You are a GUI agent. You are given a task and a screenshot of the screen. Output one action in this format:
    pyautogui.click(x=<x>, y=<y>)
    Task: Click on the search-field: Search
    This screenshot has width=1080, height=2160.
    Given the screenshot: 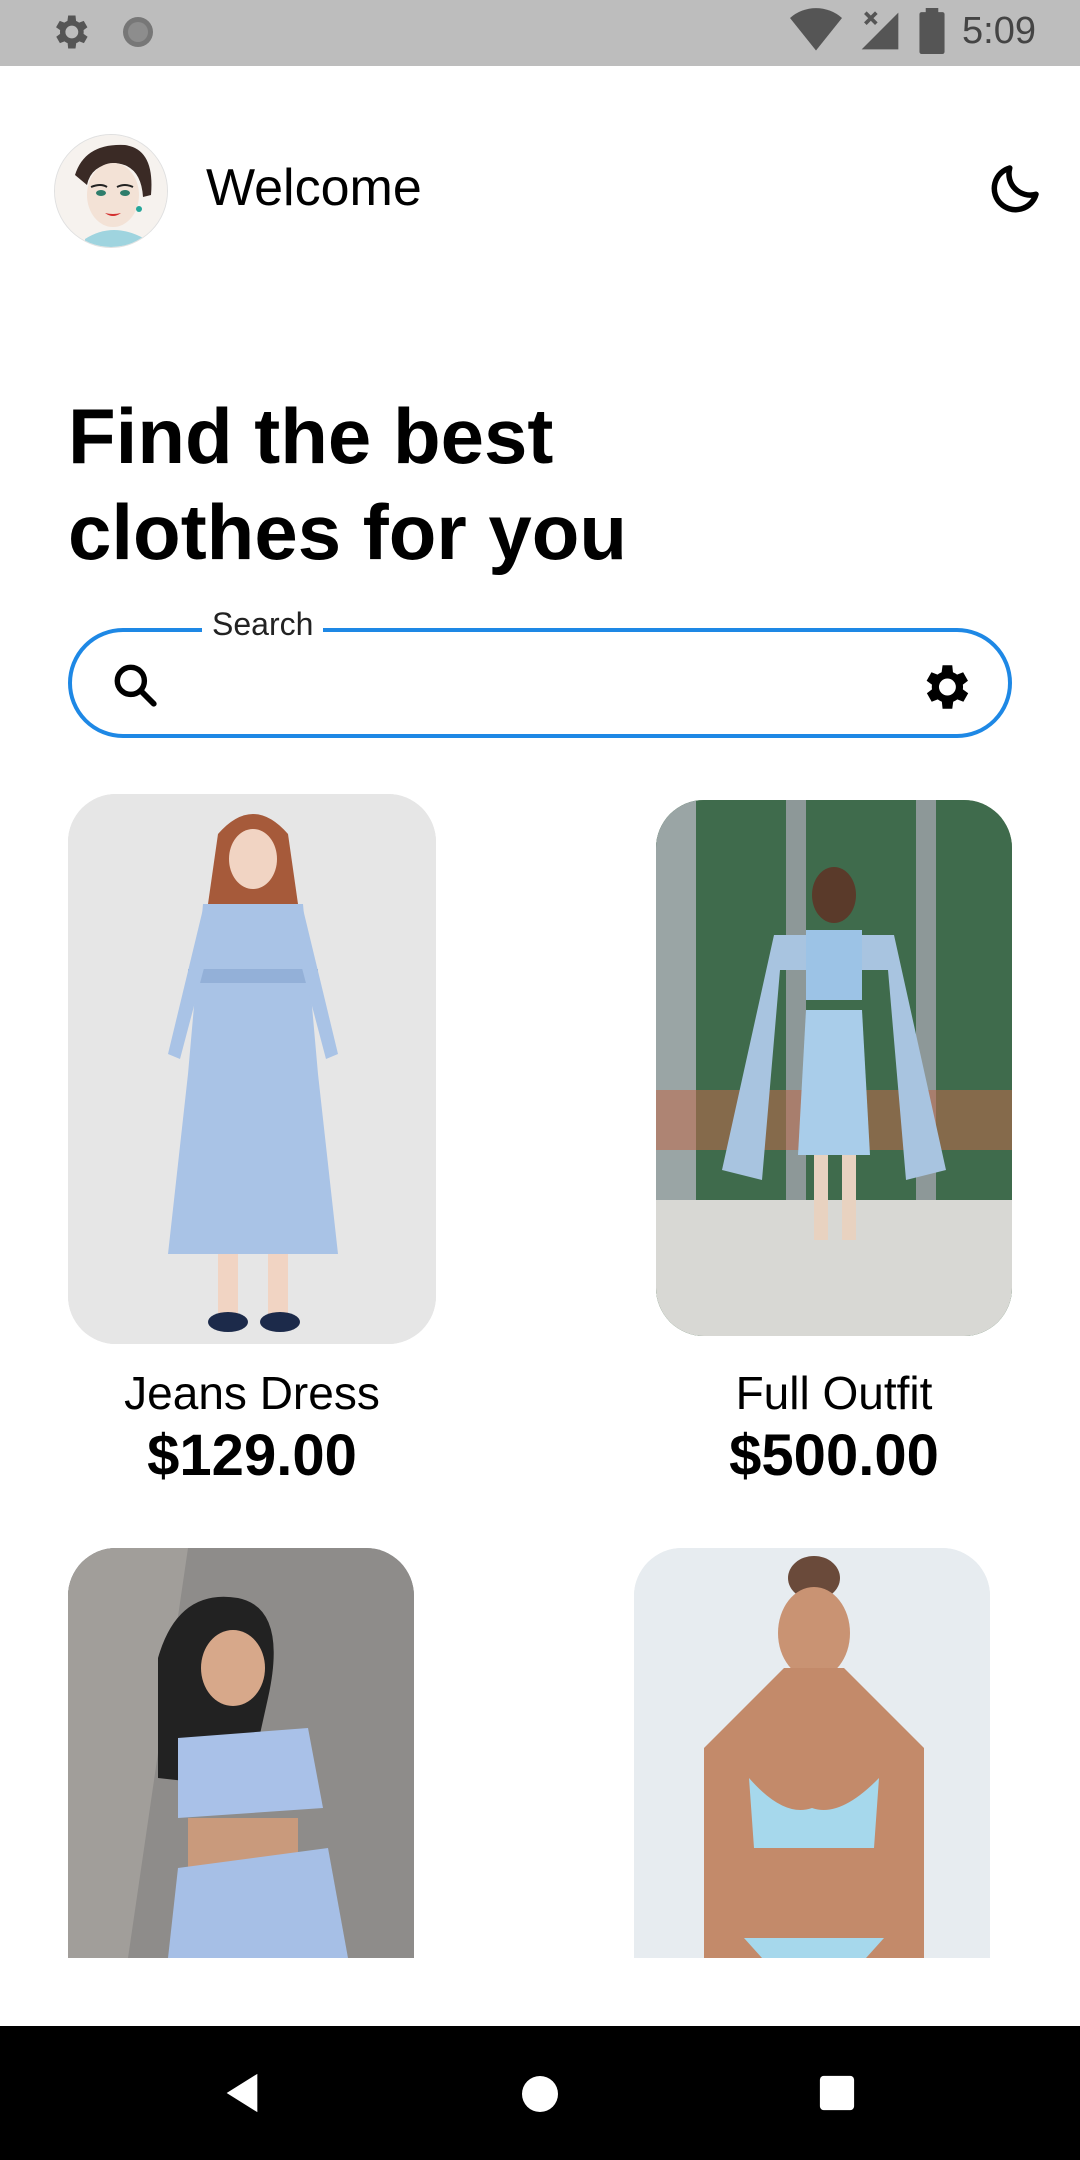 What is the action you would take?
    pyautogui.click(x=540, y=672)
    